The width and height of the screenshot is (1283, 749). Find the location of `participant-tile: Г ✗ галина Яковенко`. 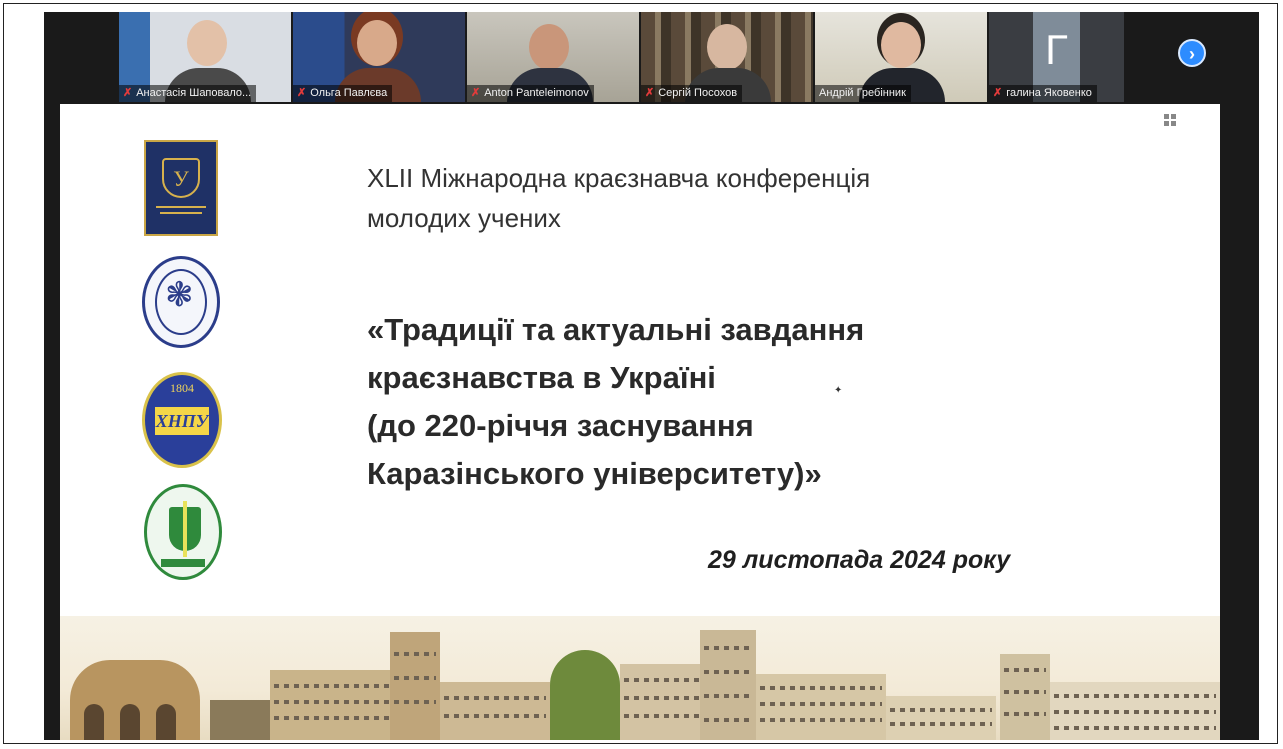

participant-tile: Г ✗ галина Яковенко is located at coordinates (1056, 57).